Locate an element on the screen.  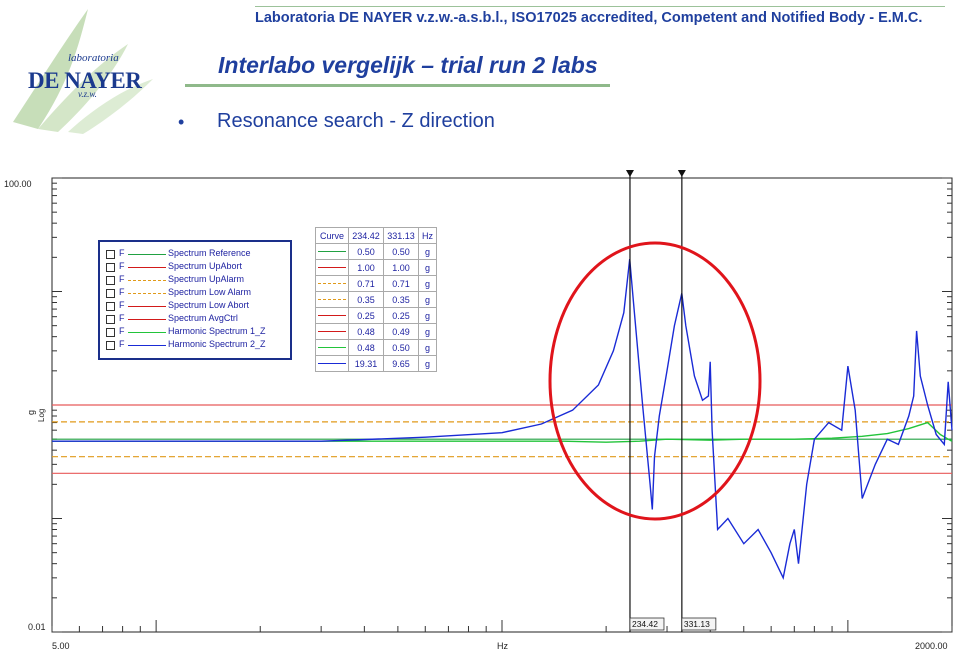
cursor-table-row: 0.25 0.25 g is located at coordinates (376, 315).